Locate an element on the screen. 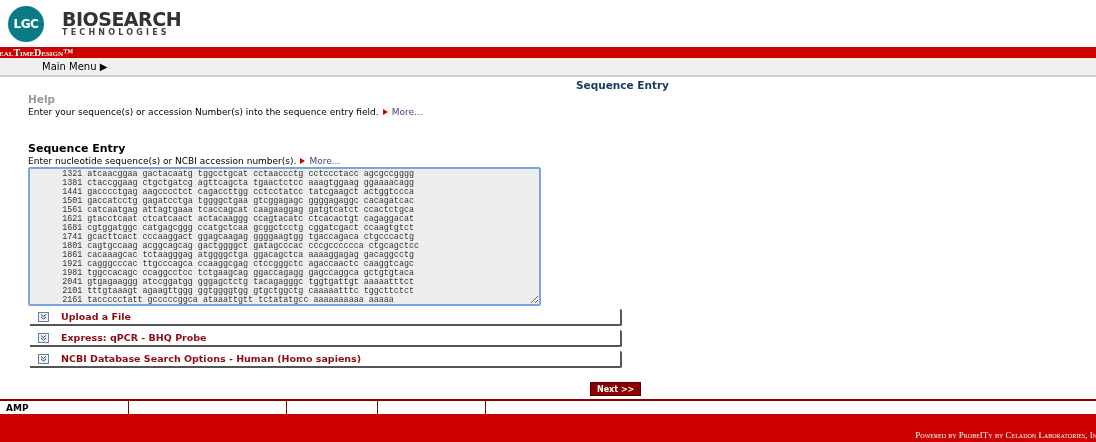 The width and height of the screenshot is (1096, 442). section-heading: Sequence Entry is located at coordinates (77, 148).